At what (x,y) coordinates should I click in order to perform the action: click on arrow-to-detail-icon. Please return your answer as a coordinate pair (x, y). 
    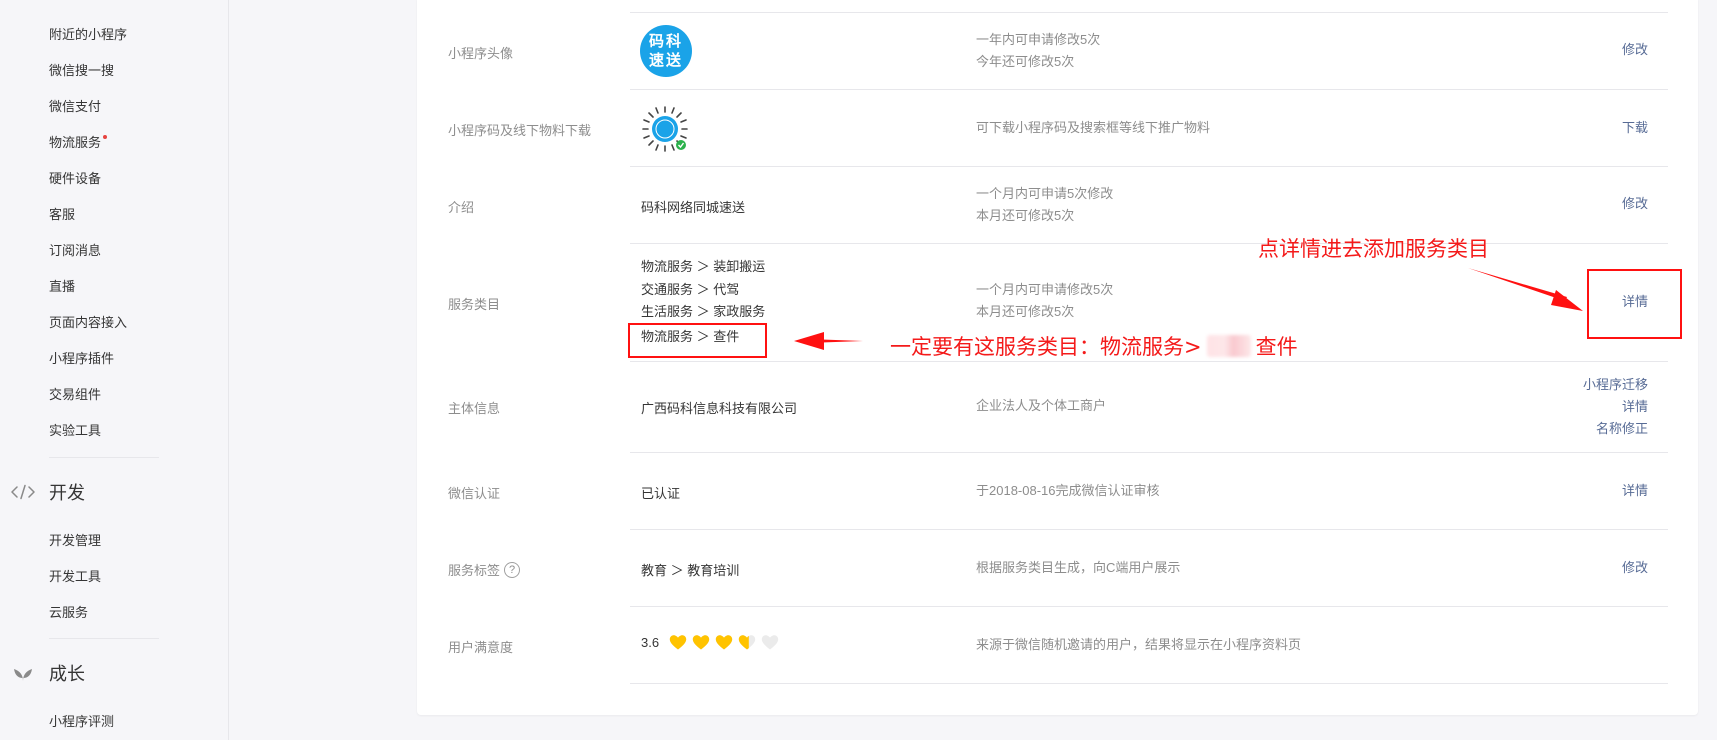
    Looking at the image, I should click on (1525, 289).